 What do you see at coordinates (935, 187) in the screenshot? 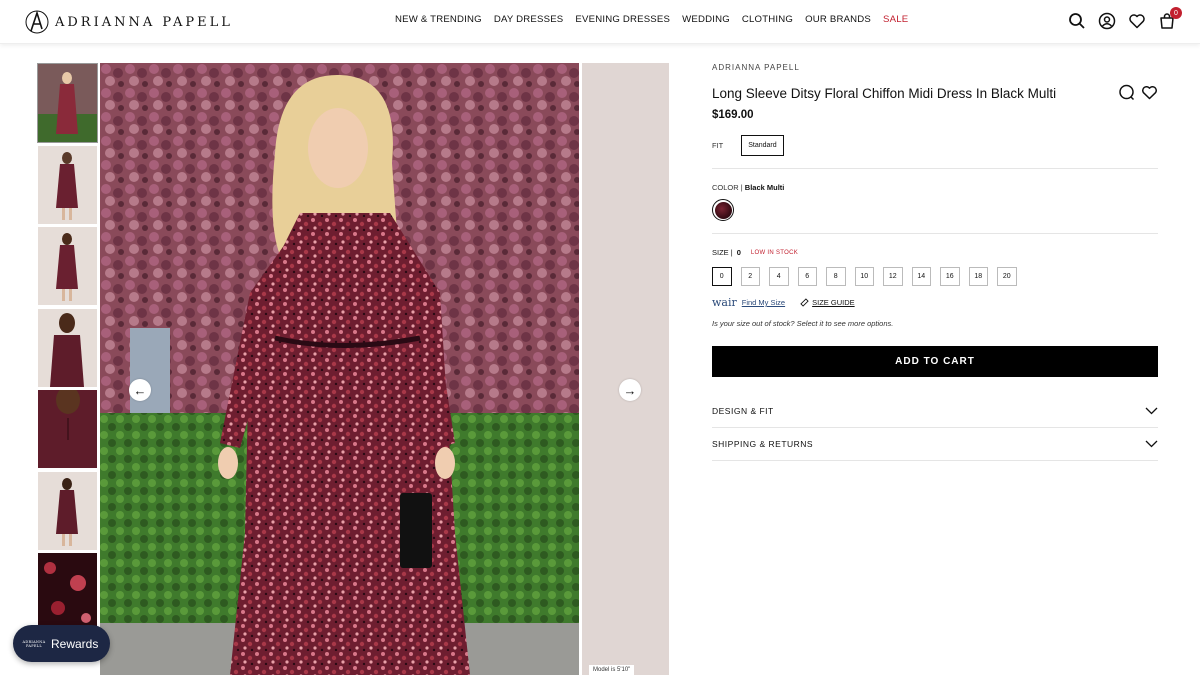
I see `color-row: COLOR | Black Multi` at bounding box center [935, 187].